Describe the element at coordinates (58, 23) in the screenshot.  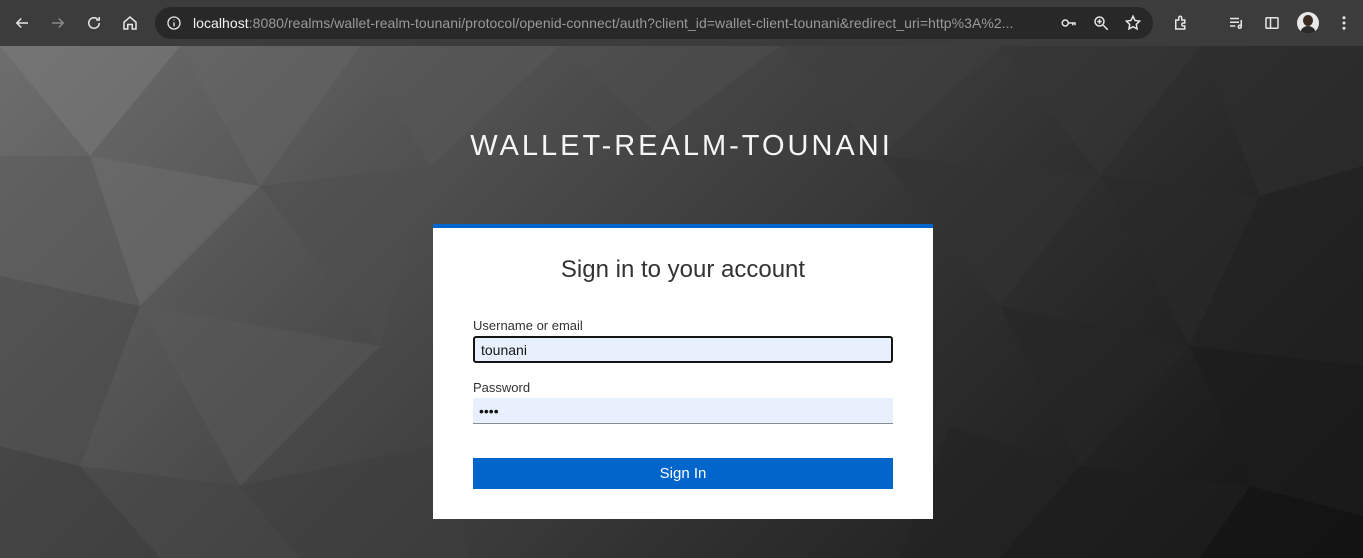
I see `forward-icon` at that location.